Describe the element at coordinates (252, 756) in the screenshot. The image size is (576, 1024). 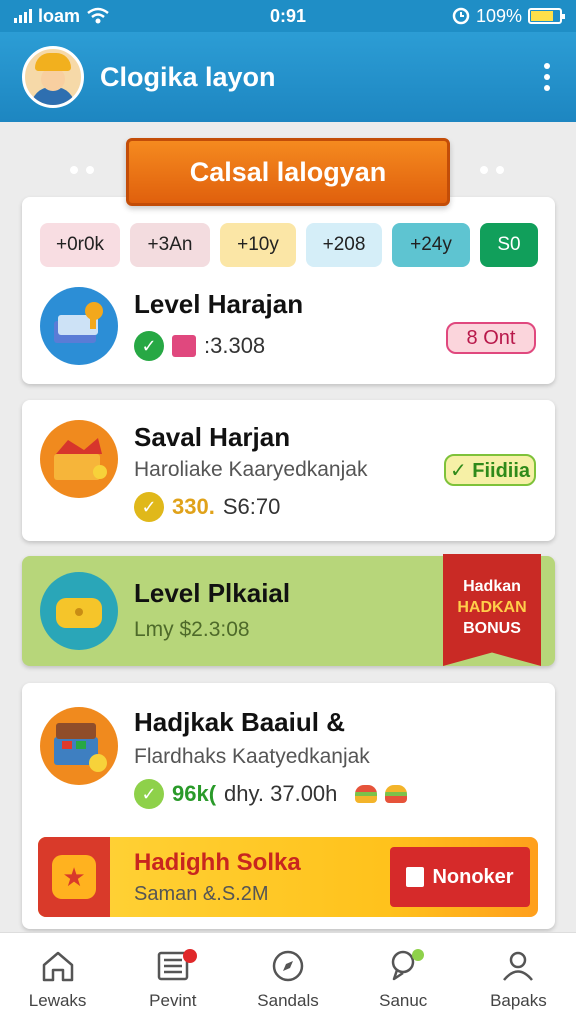
I see `item-subtitle: Flardhaks Kaatyedkanjak` at that location.